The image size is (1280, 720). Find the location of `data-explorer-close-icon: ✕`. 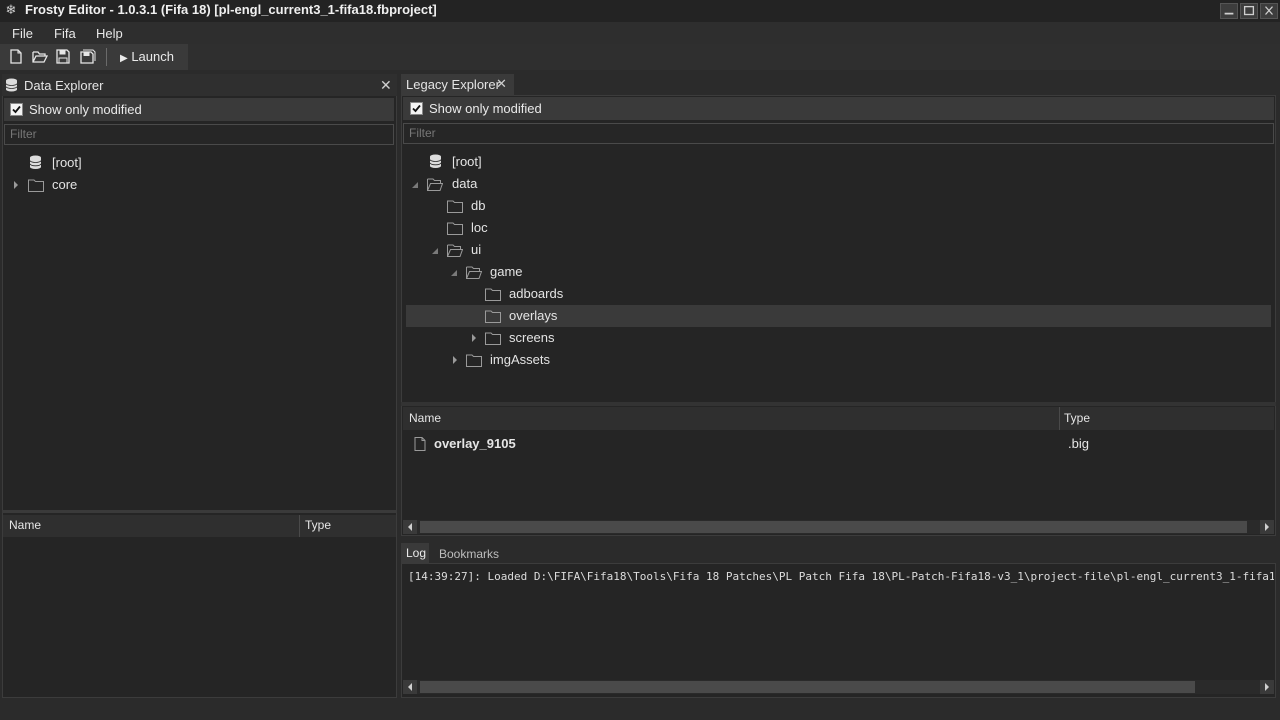

data-explorer-close-icon: ✕ is located at coordinates (386, 85).